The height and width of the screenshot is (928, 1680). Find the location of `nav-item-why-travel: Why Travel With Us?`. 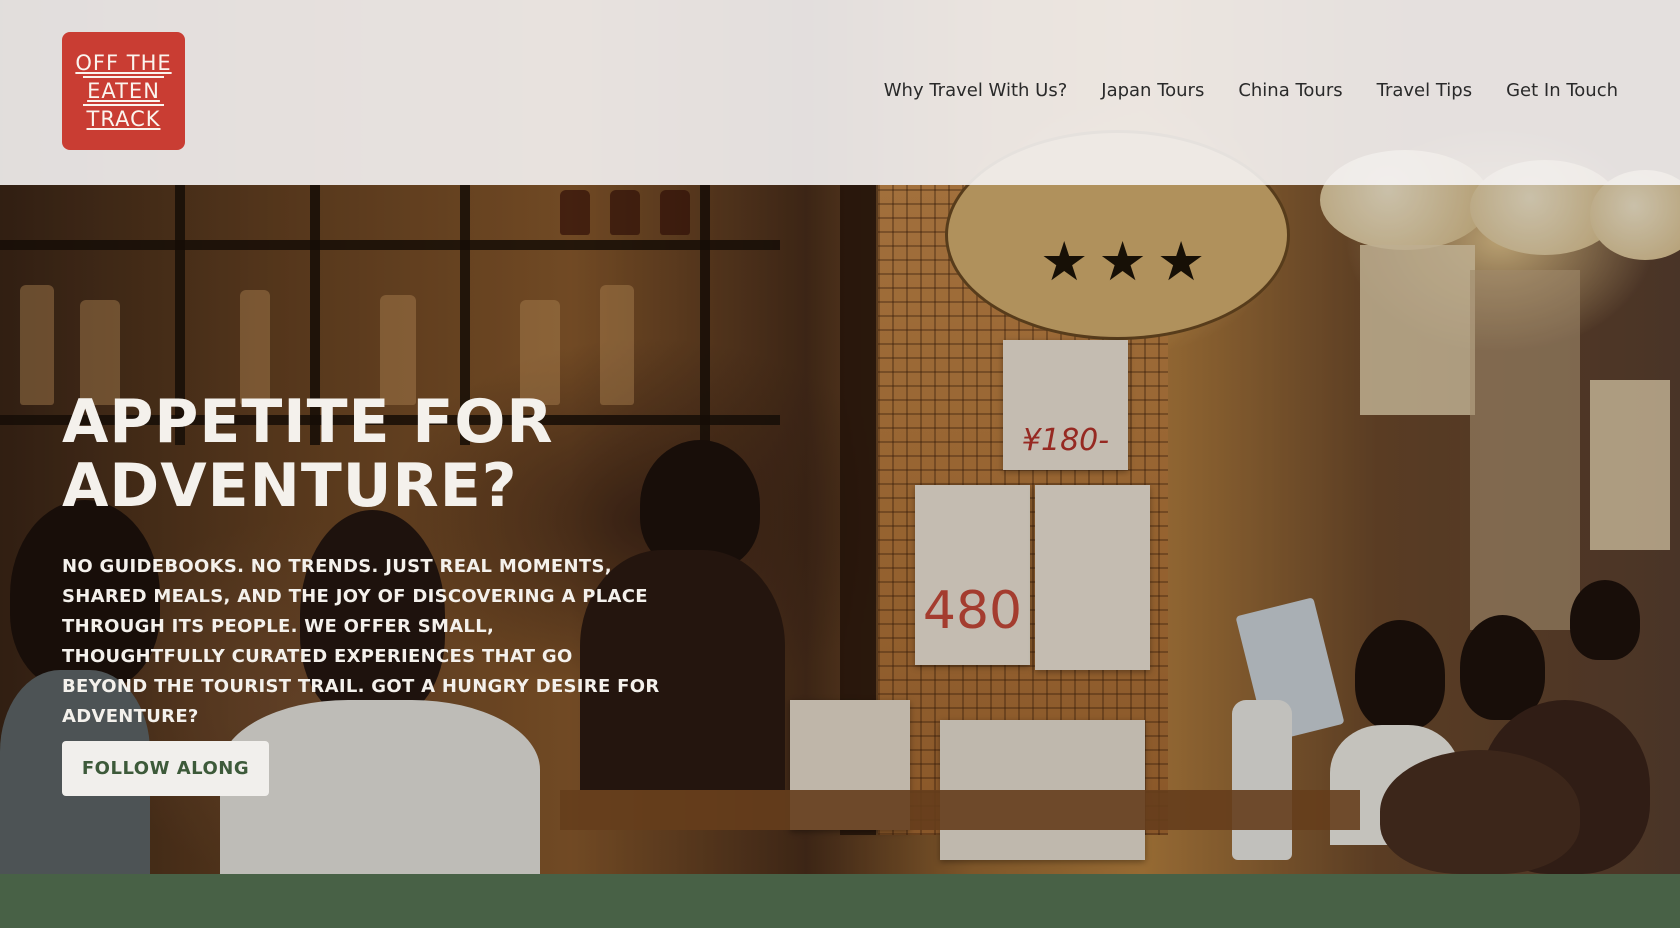

nav-item-why-travel: Why Travel With Us? is located at coordinates (976, 90).